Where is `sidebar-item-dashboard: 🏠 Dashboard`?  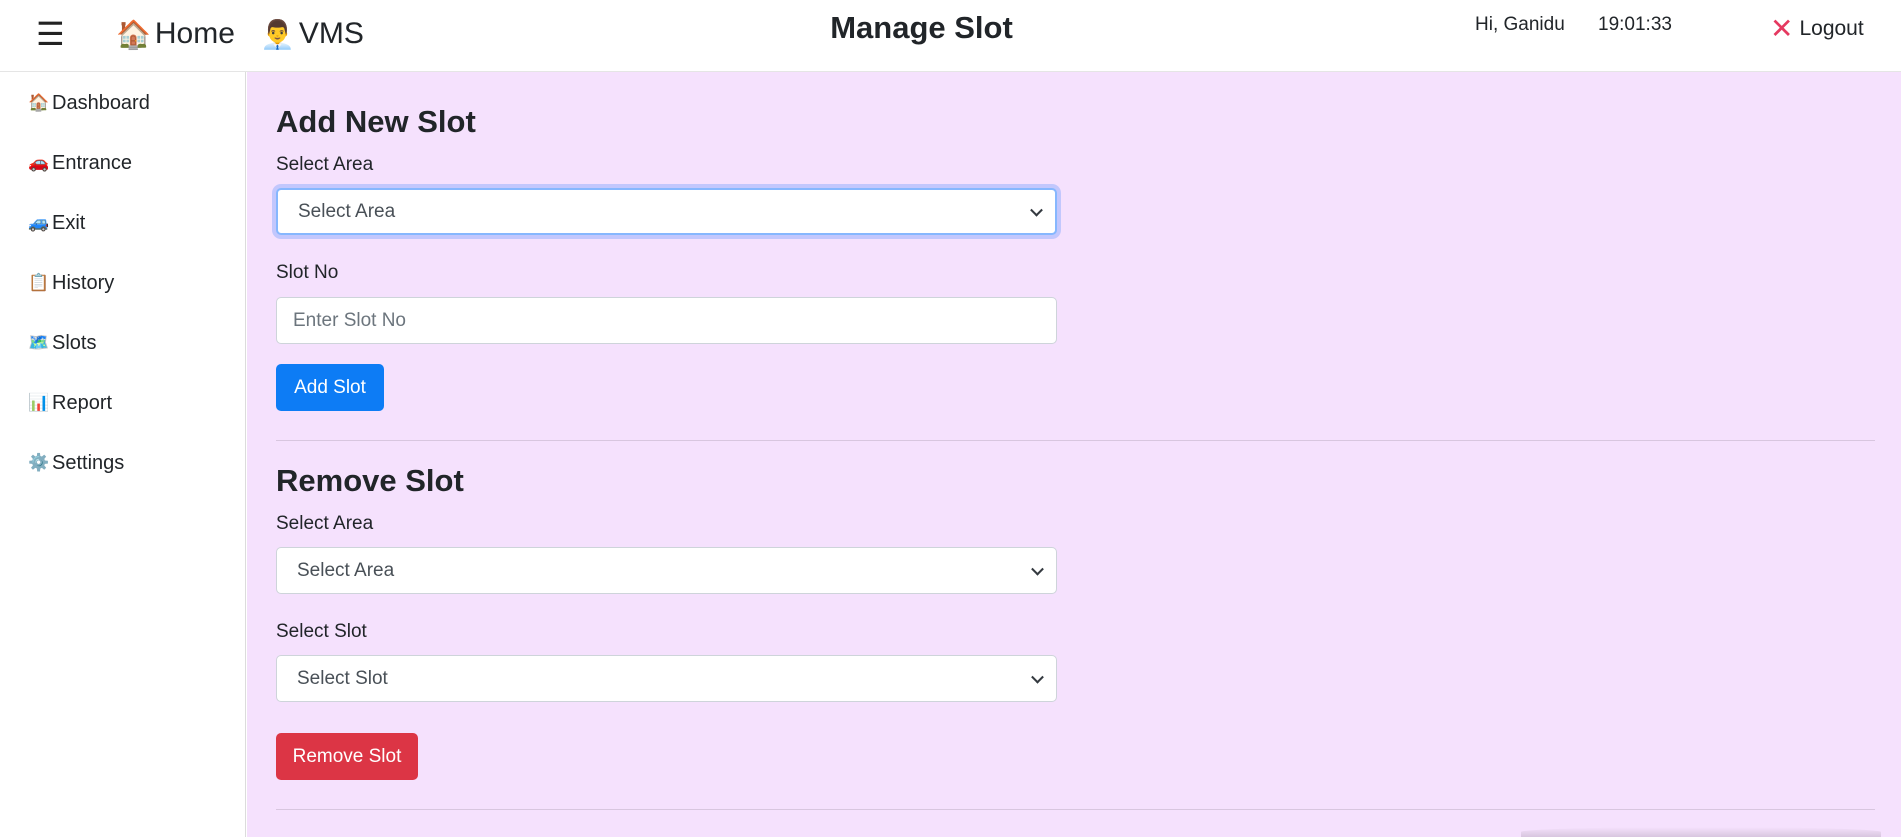
sidebar-item-dashboard: 🏠 Dashboard is located at coordinates (89, 103).